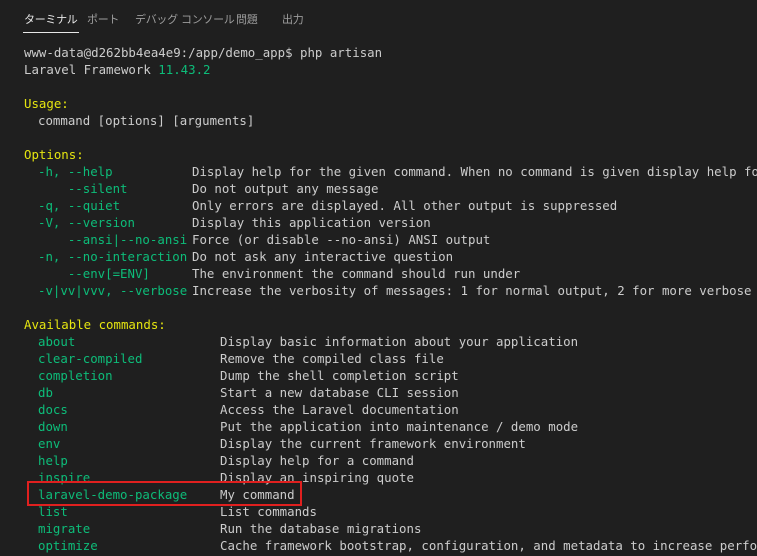 The image size is (757, 556). I want to click on command-name: down, so click(53, 426).